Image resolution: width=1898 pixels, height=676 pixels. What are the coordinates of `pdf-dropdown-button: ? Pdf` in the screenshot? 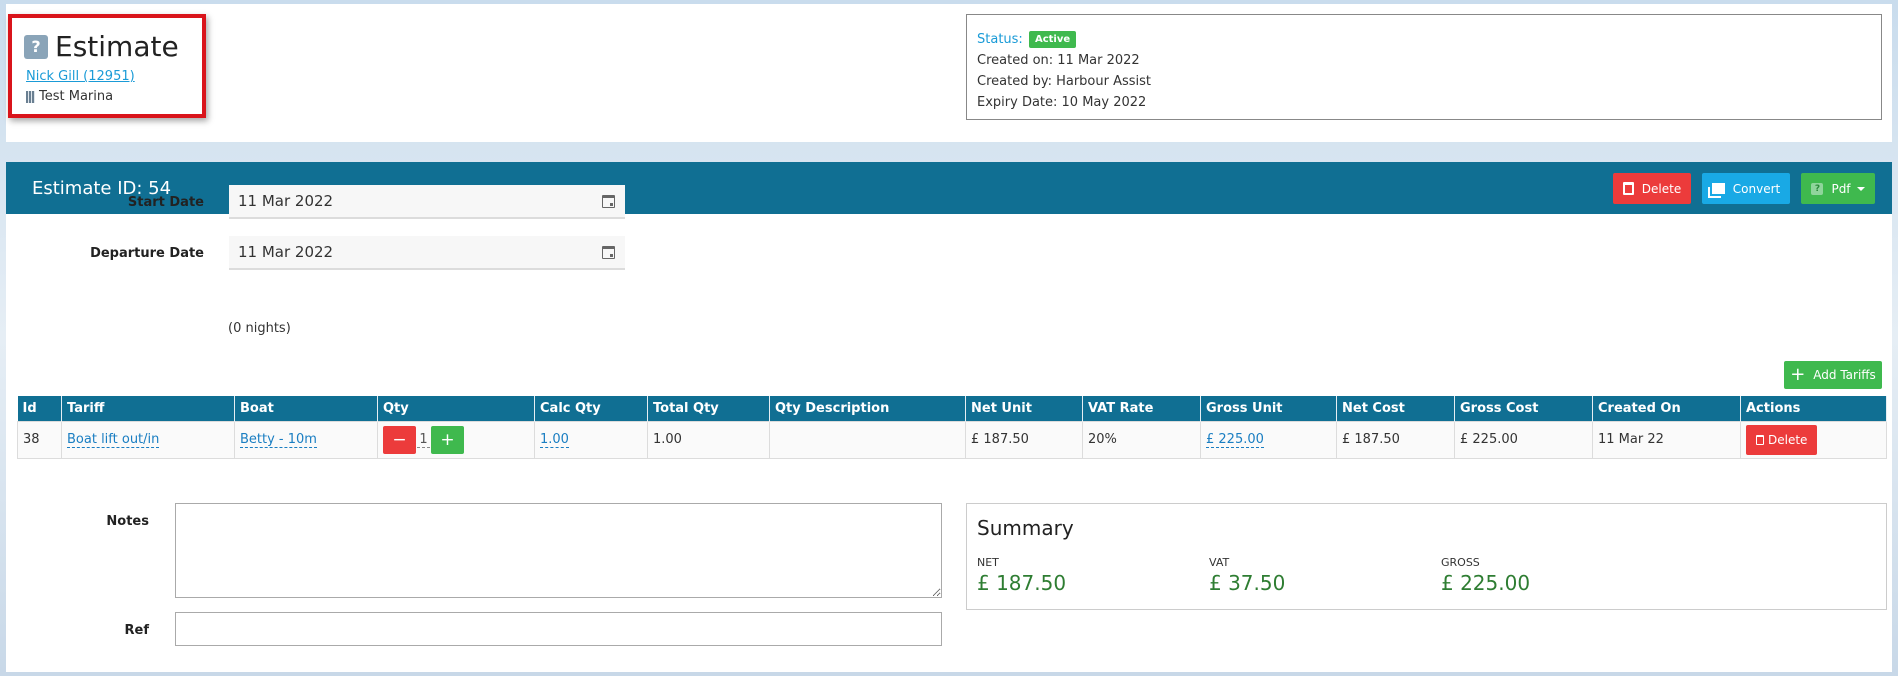 It's located at (1838, 188).